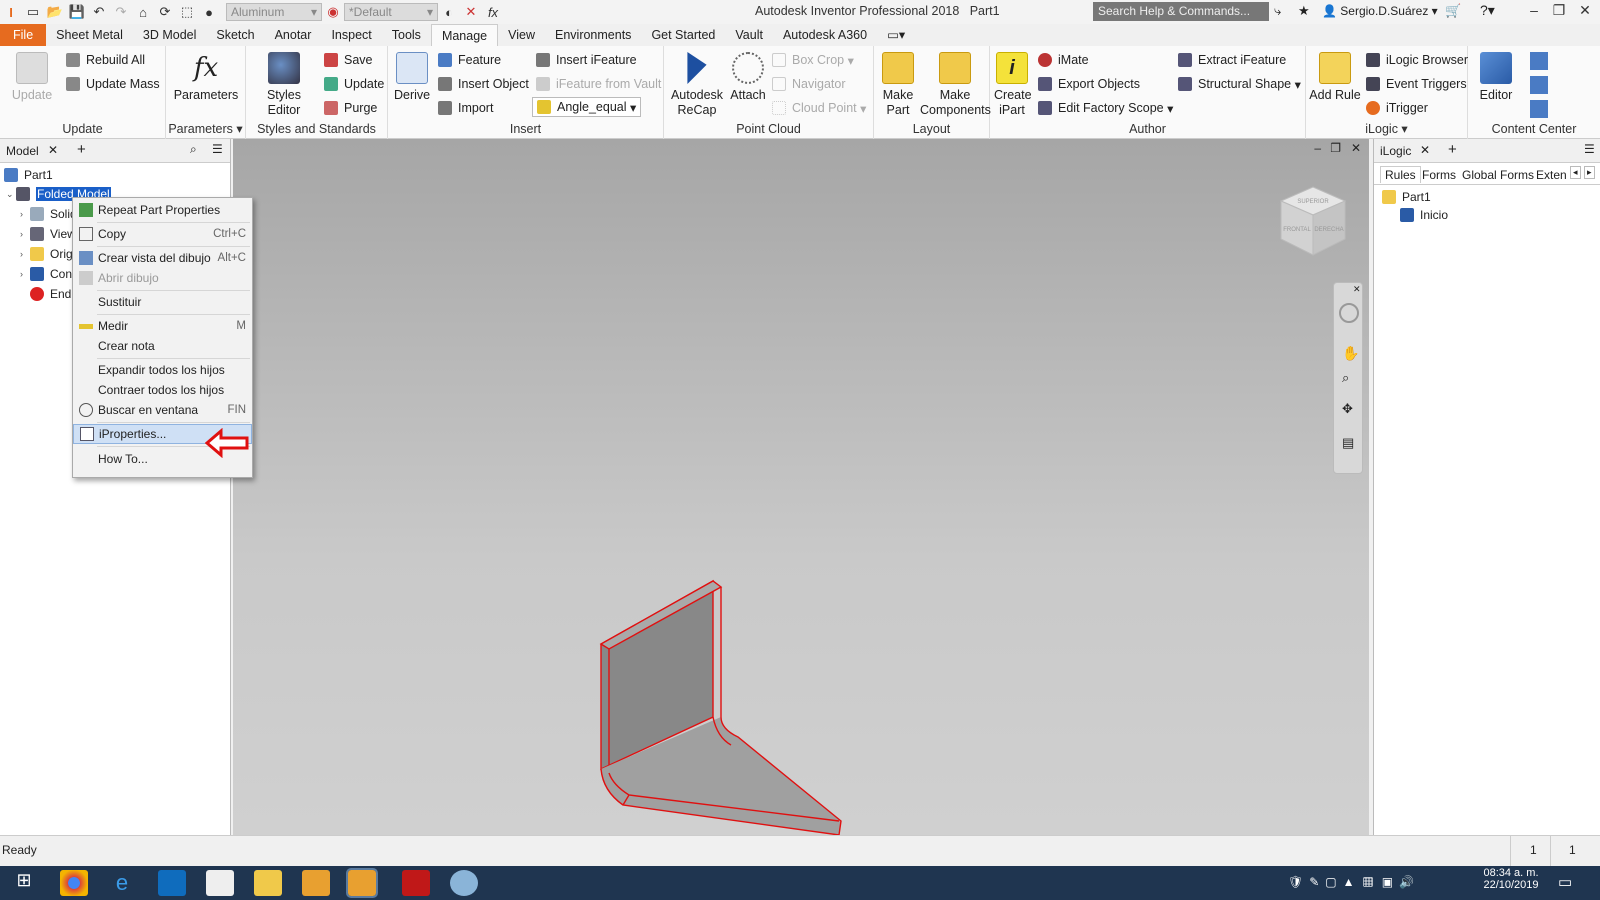 This screenshot has width=1600, height=900. Describe the element at coordinates (74, 883) in the screenshot. I see `chrome-icon` at that location.